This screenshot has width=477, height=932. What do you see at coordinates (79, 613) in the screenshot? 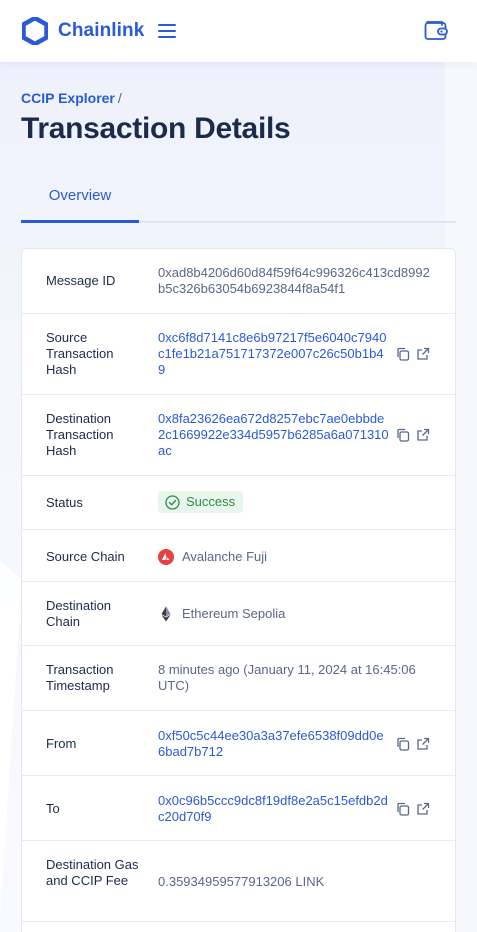
I see `dest-chain-label: Destination Chain` at bounding box center [79, 613].